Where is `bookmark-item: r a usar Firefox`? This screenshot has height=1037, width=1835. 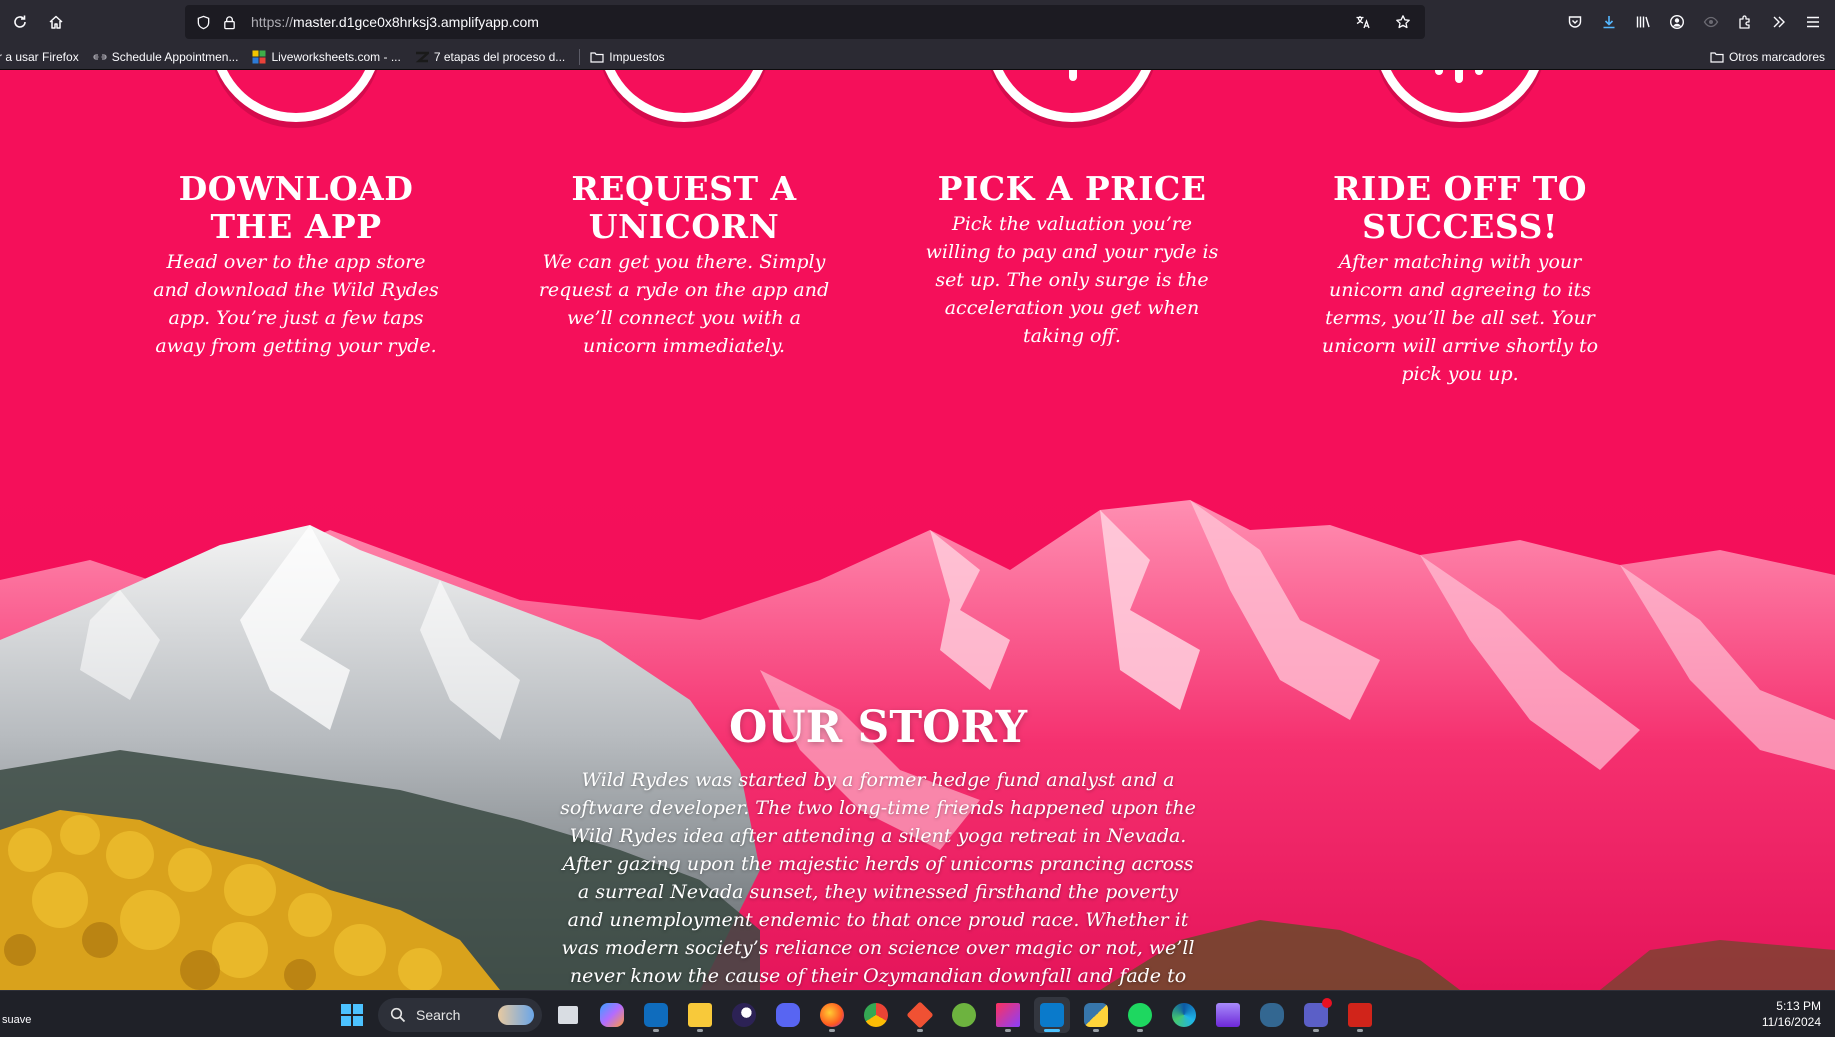 bookmark-item: r a usar Firefox is located at coordinates (39, 57).